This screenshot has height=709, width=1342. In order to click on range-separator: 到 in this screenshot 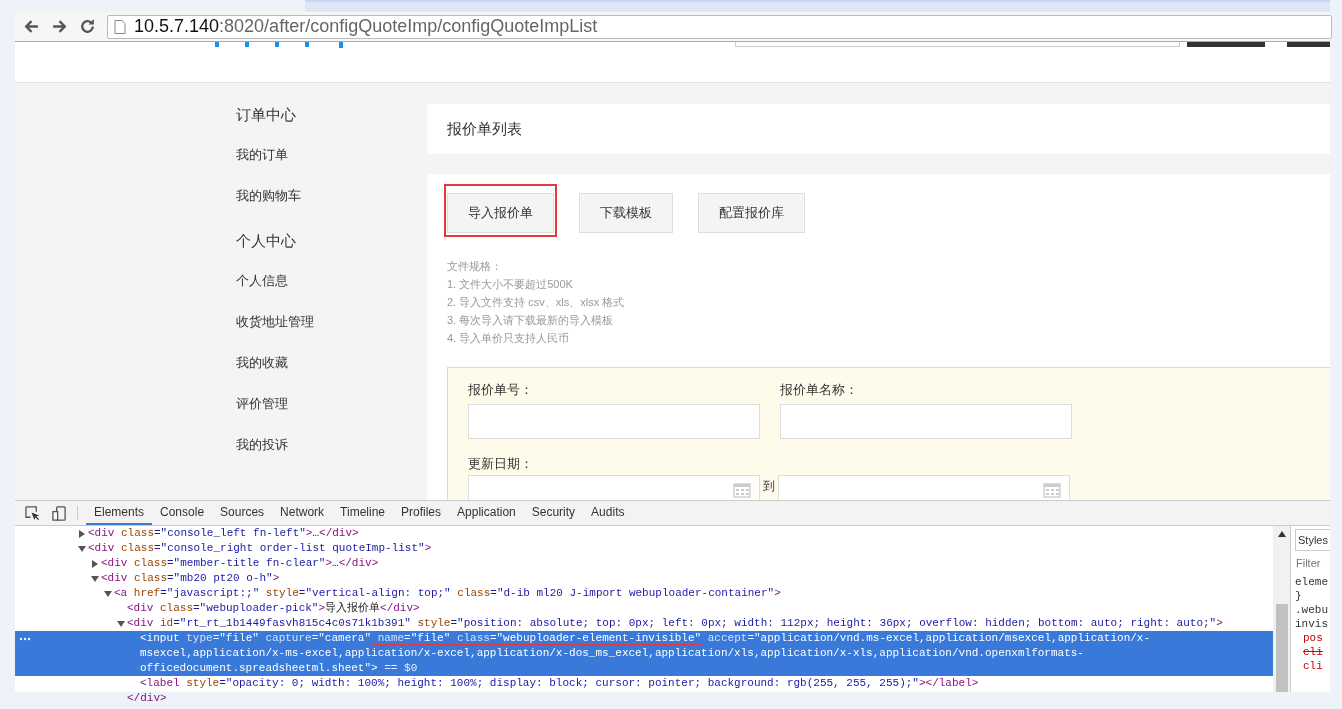, I will do `click(769, 485)`.